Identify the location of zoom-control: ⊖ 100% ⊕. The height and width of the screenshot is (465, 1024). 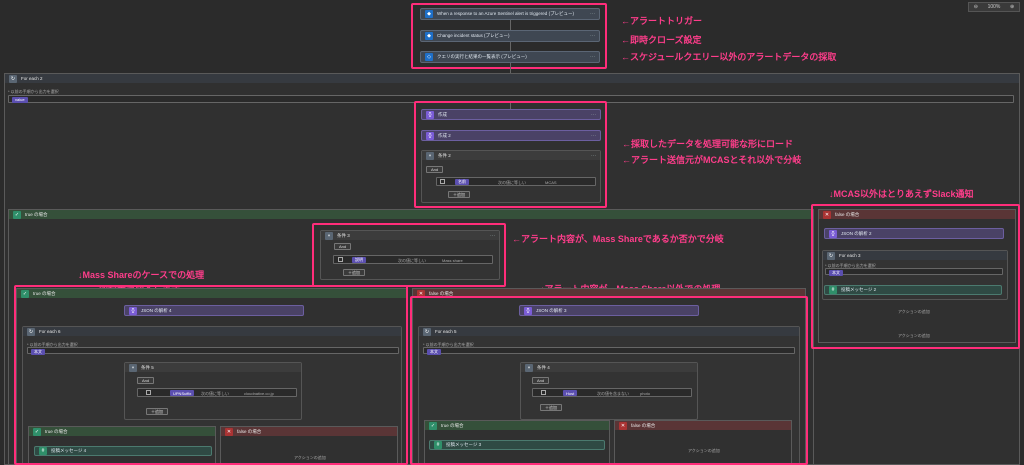
(994, 7).